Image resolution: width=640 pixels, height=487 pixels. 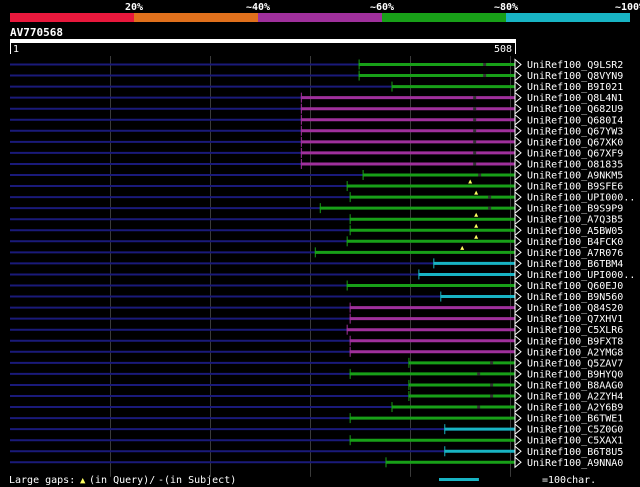 I want to click on hit-name-label: UniRef100_A2YMG8, so click(x=575, y=352).